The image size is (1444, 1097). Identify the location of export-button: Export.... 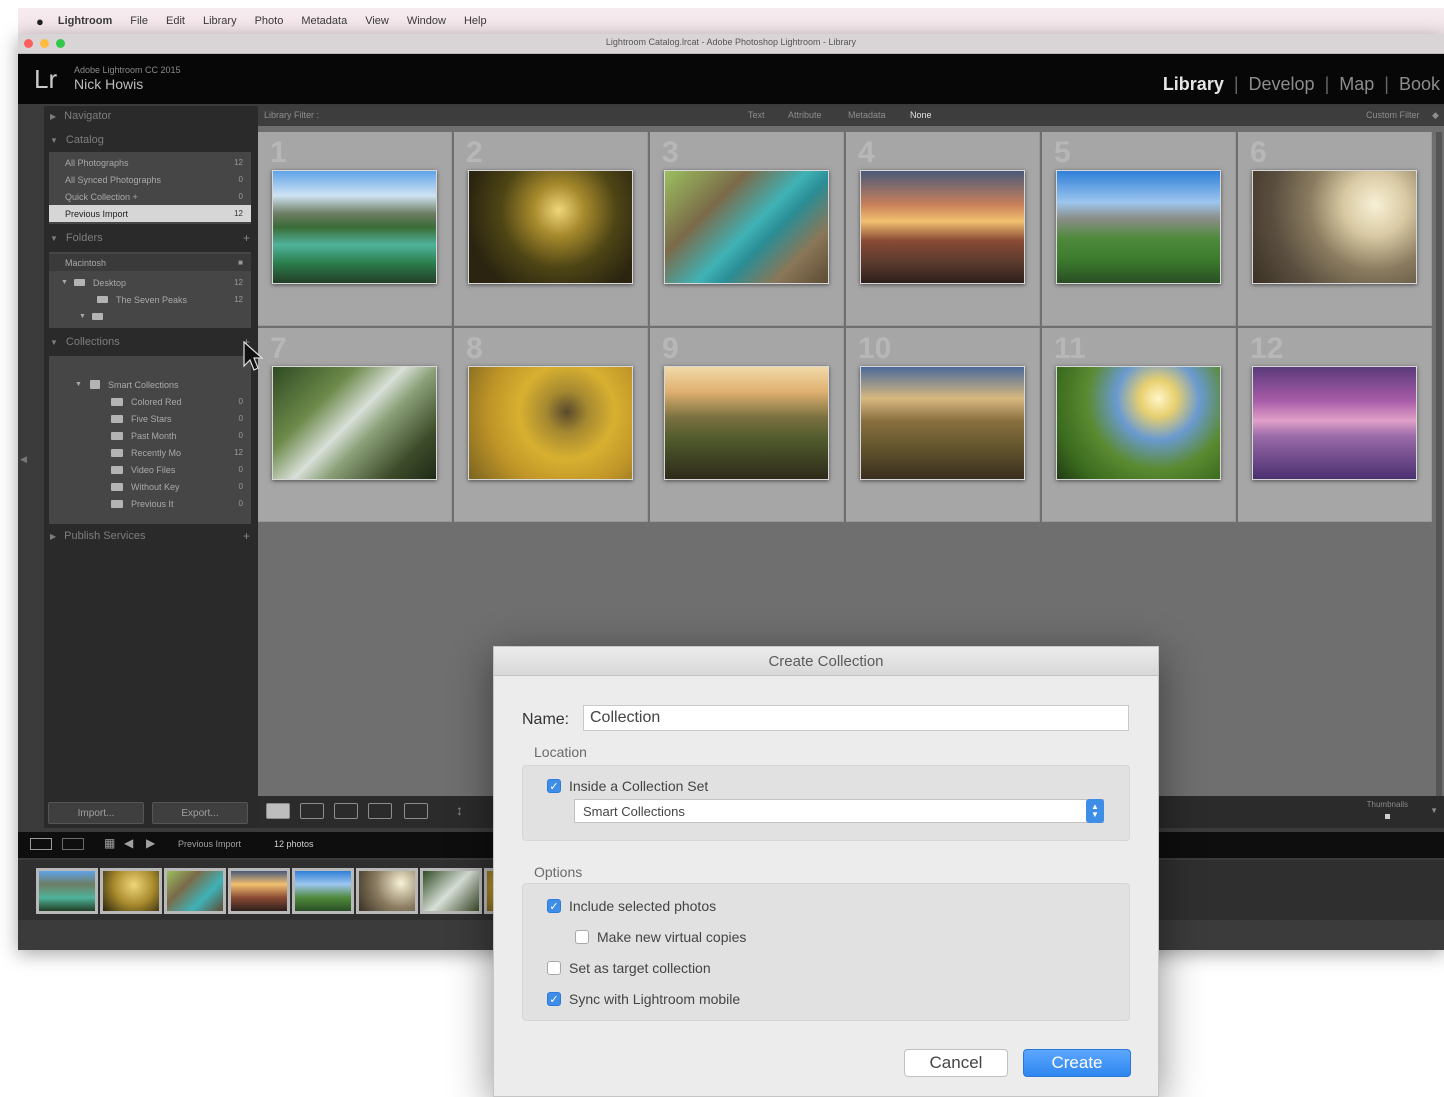
(200, 813).